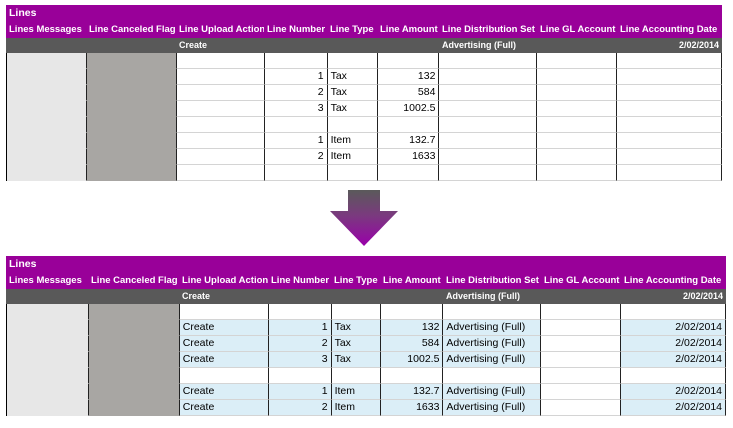 This screenshot has height=428, width=733. Describe the element at coordinates (483, 296) in the screenshot. I see `default-distribution-set: Advertising (Full)` at that location.